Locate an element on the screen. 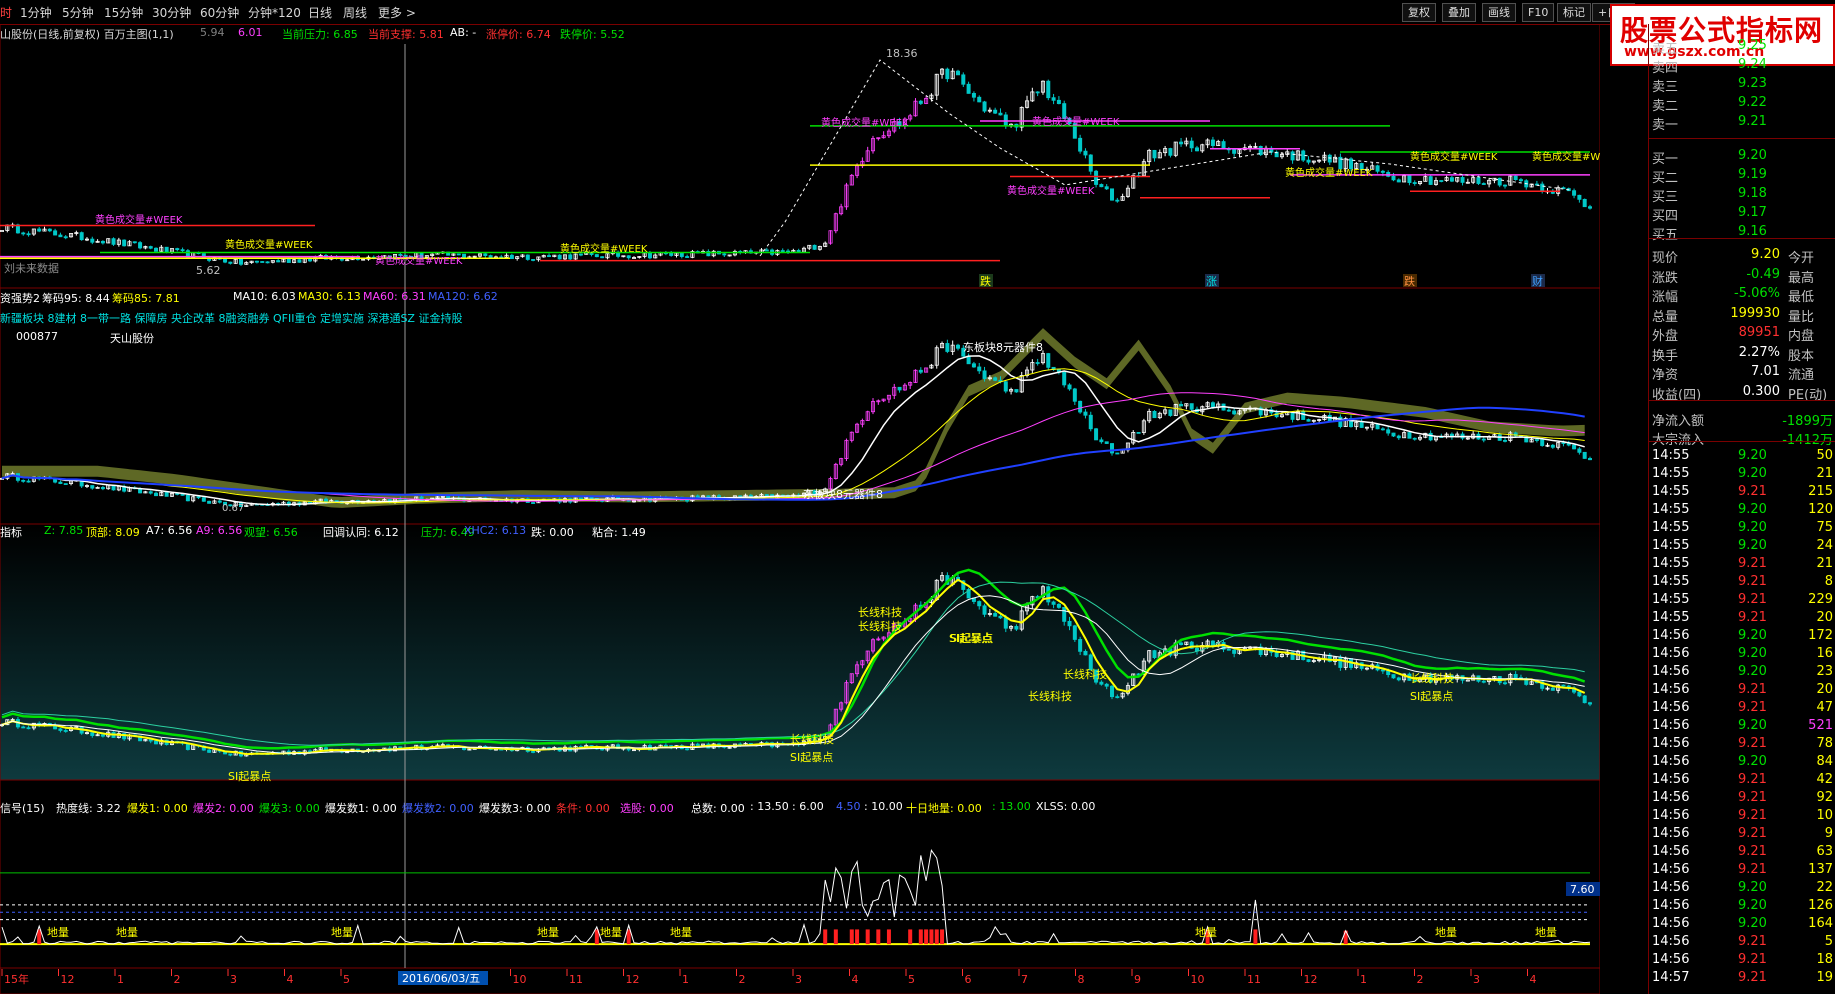  f10-button: F10 is located at coordinates (1538, 12).